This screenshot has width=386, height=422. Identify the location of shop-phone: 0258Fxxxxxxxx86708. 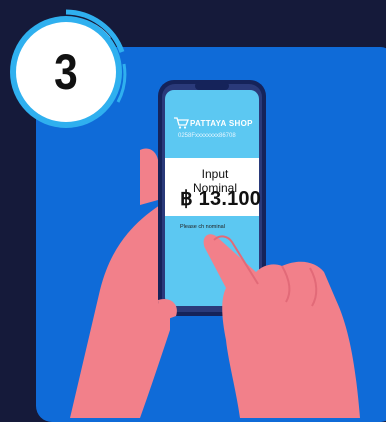
(207, 136).